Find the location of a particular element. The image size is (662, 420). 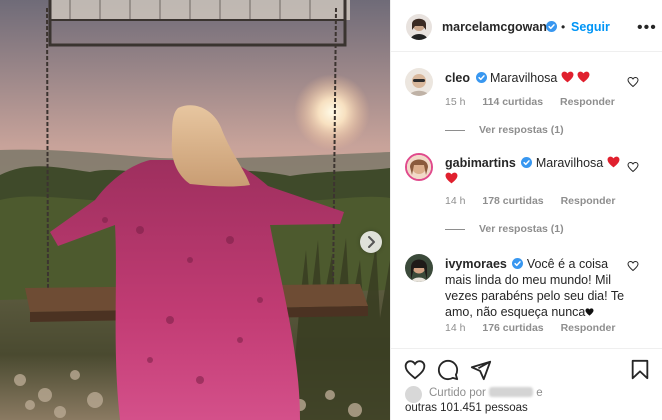

carousel-next-button is located at coordinates (371, 242).